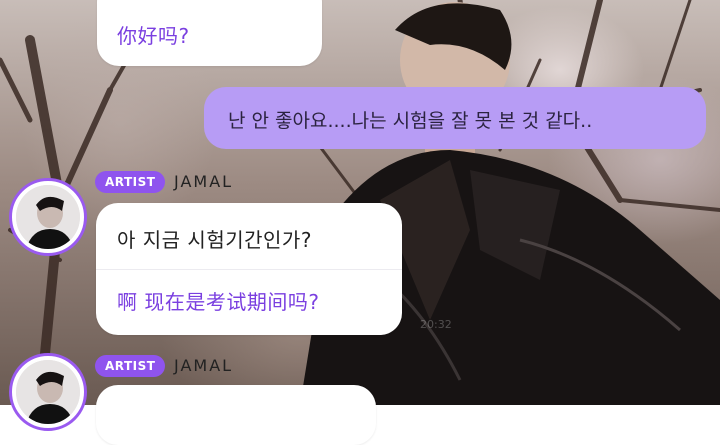 This screenshot has height=445, width=720. I want to click on outgoing-message-bubble: 난 안 좋아요....나는 시험을 잘 못 본 것 같다.., so click(455, 118).